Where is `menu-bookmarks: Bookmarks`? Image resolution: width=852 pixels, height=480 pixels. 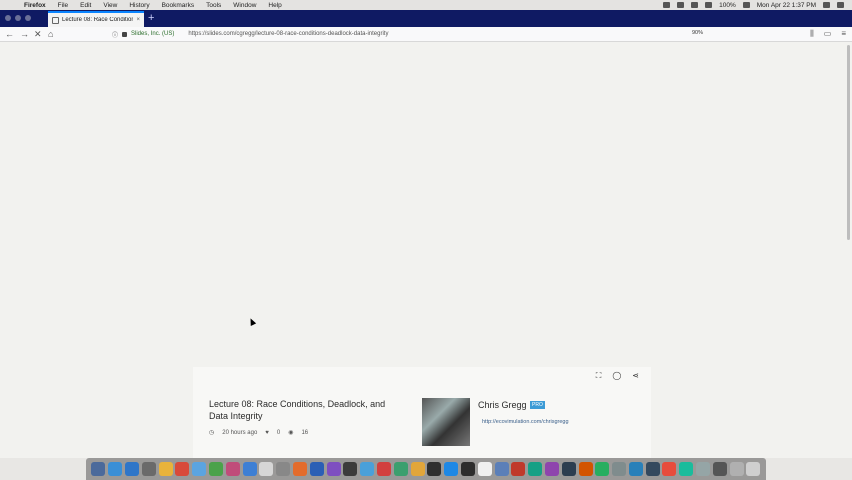 menu-bookmarks: Bookmarks is located at coordinates (178, 5).